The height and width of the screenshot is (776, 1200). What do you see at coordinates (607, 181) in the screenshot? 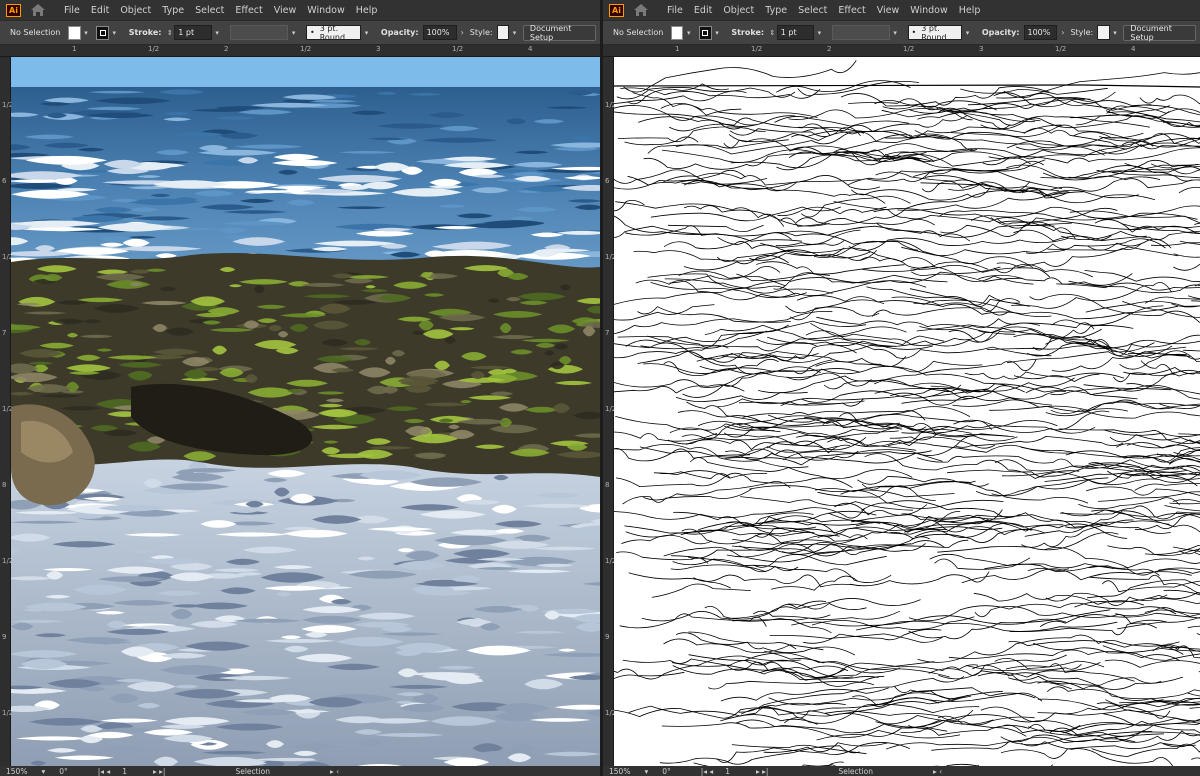
I see `ruler-tick-label: 6` at bounding box center [607, 181].